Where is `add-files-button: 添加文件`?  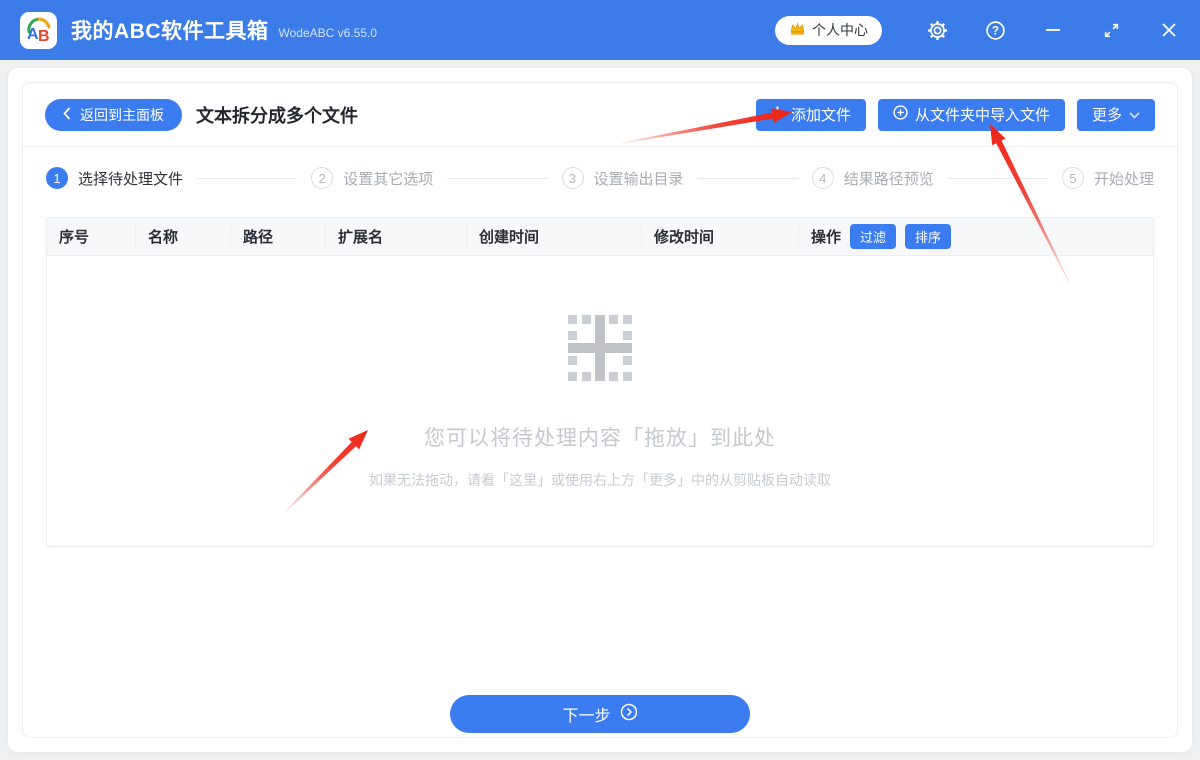
add-files-button: 添加文件 is located at coordinates (810, 114).